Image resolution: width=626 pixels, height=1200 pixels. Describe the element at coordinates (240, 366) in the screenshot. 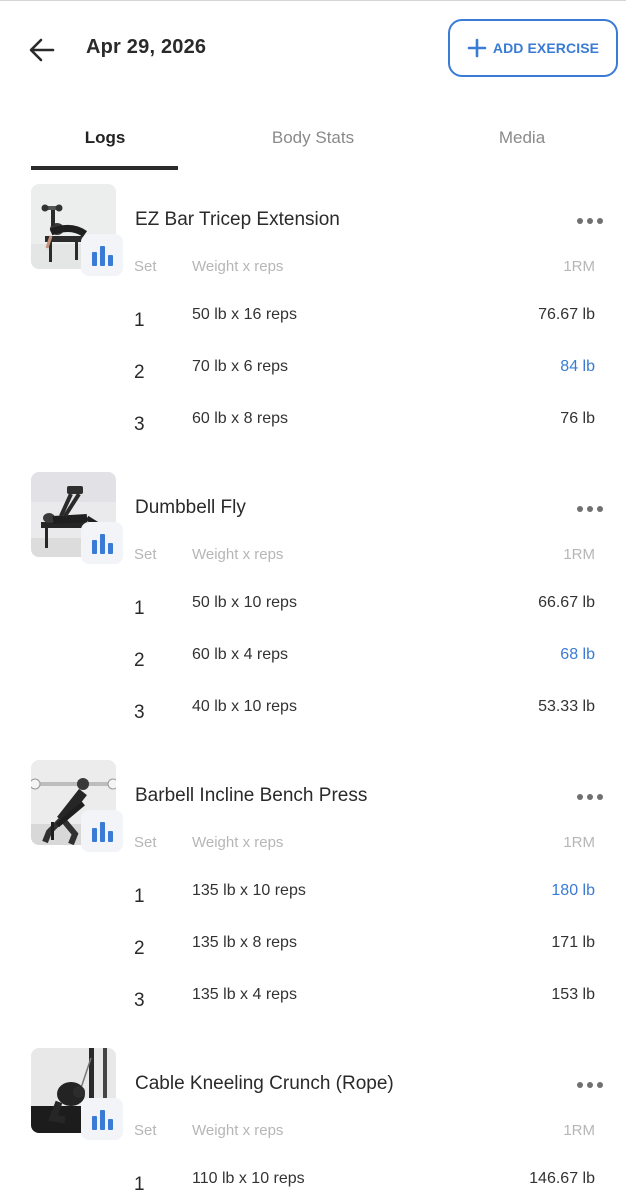

I see `weight-reps: 70 lb x 6 reps` at that location.